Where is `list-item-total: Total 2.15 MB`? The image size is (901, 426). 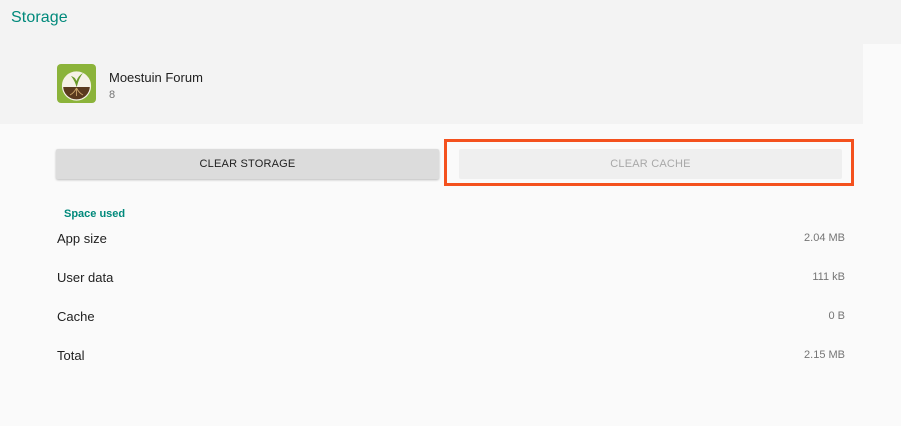
list-item-total: Total 2.15 MB is located at coordinates (451, 358).